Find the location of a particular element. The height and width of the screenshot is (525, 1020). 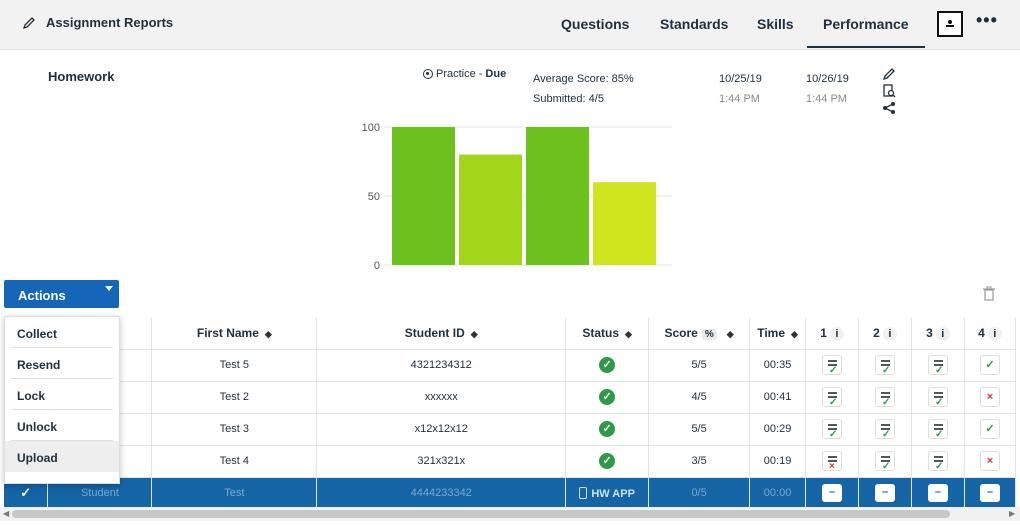

tab-skills: Skills is located at coordinates (775, 24).